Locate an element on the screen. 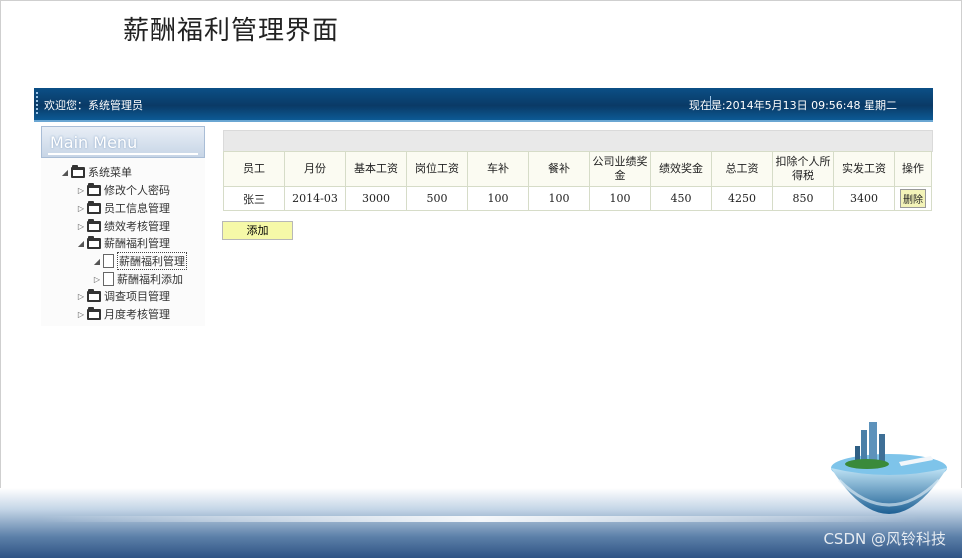  column-header: 绩效奖金 is located at coordinates (681, 169).